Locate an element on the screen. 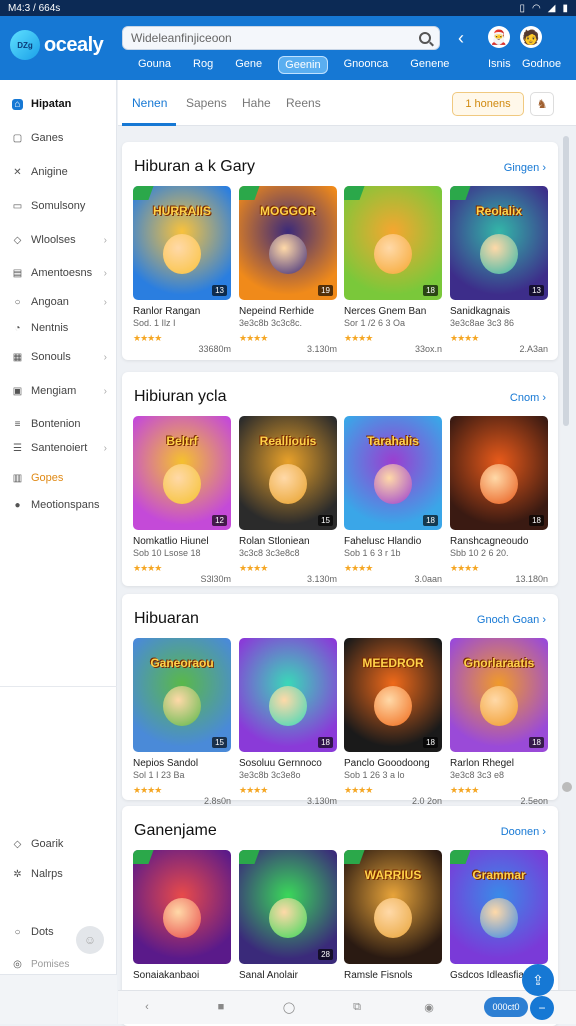 The height and width of the screenshot is (1026, 576). share-fab: ⇪ is located at coordinates (538, 980).